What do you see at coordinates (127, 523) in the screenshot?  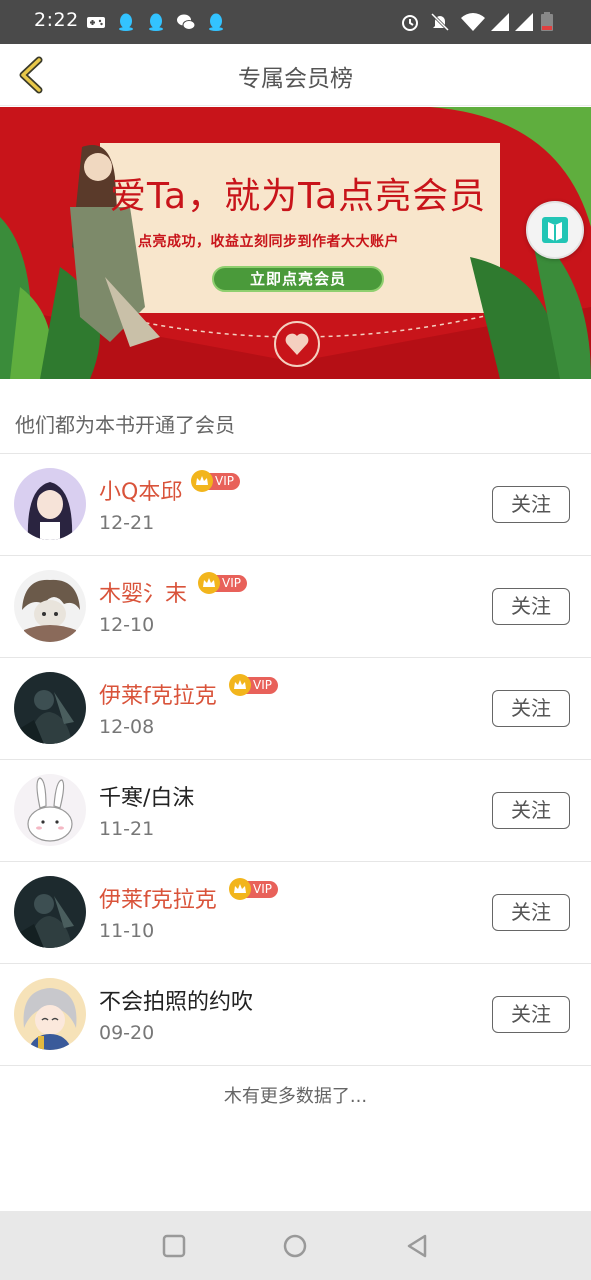 I see `member-date: 12-21` at bounding box center [127, 523].